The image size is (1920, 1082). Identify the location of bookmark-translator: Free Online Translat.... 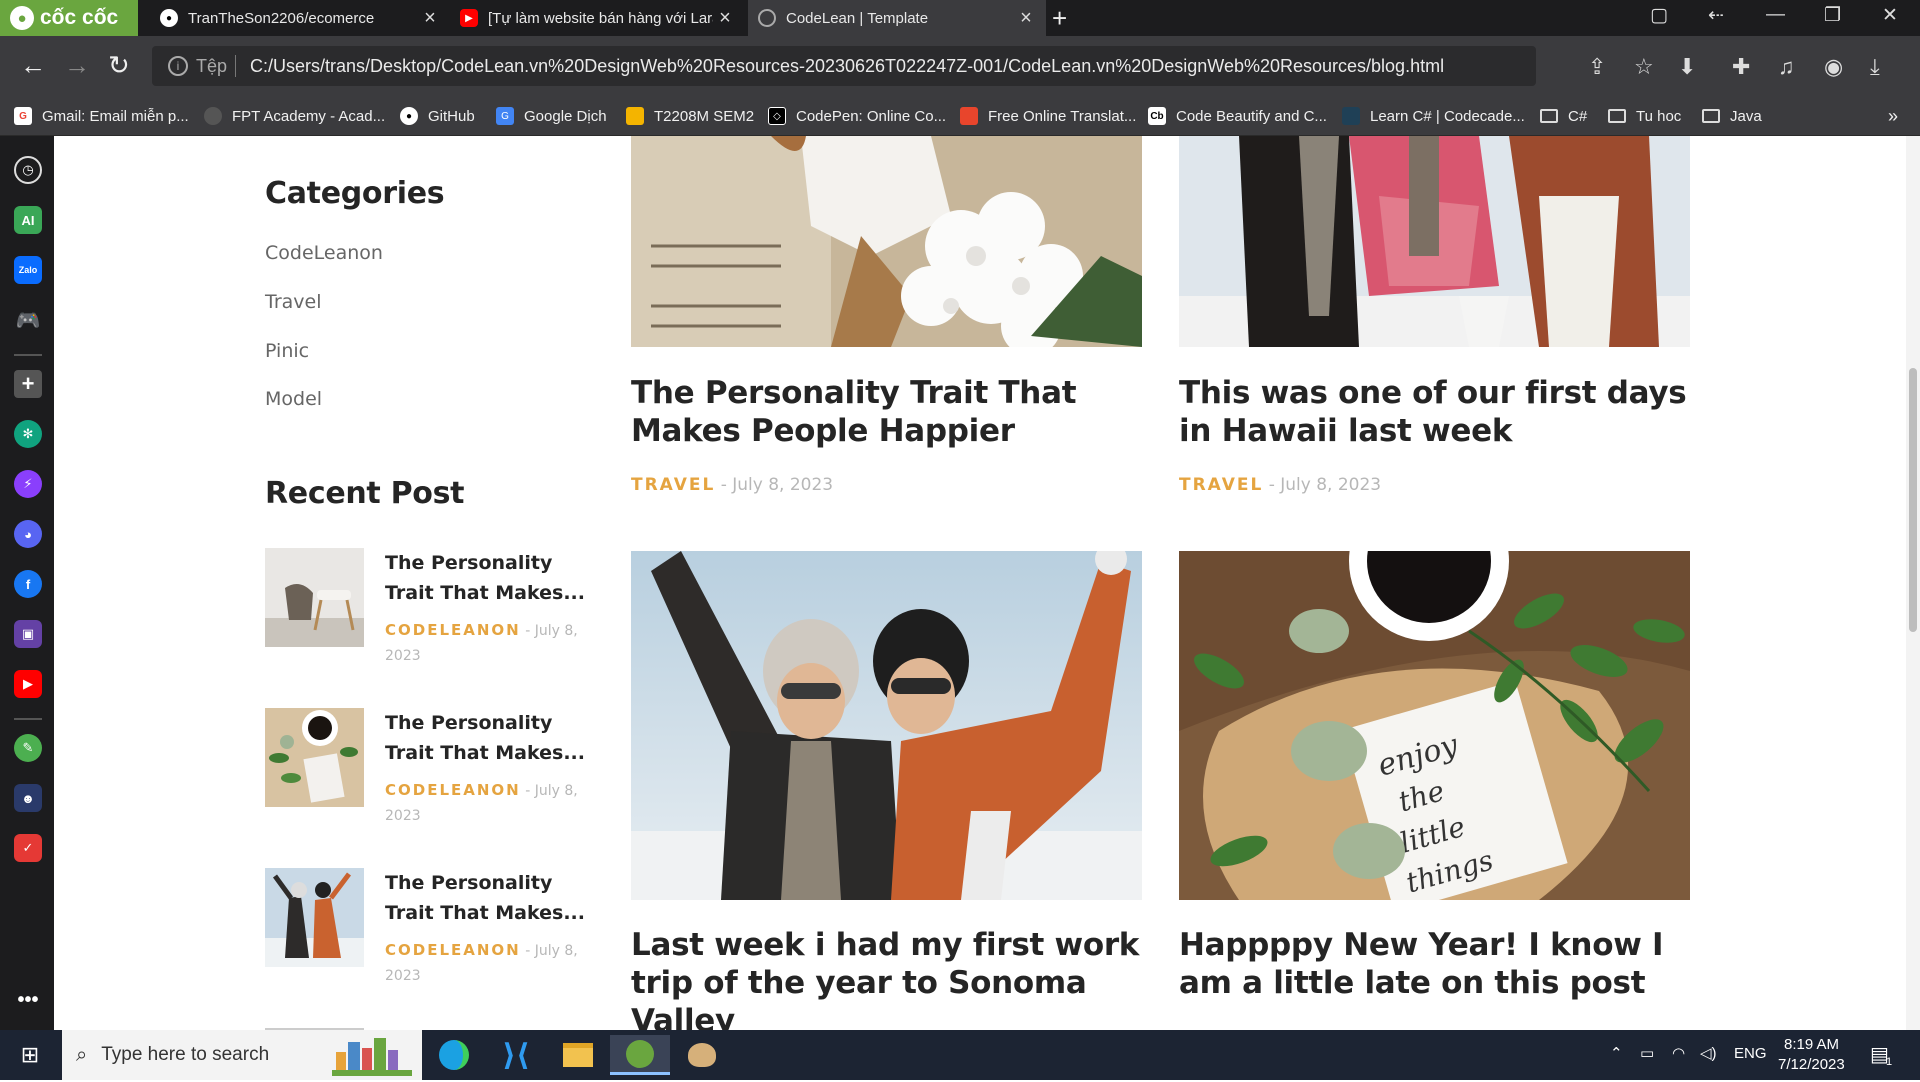
(1048, 116).